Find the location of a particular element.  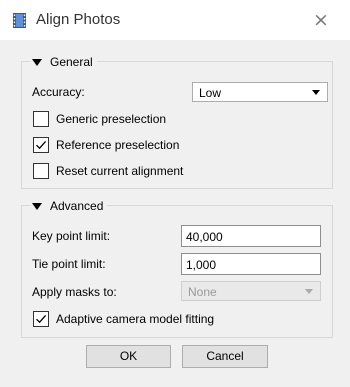

accuracy-select: Low is located at coordinates (260, 92).